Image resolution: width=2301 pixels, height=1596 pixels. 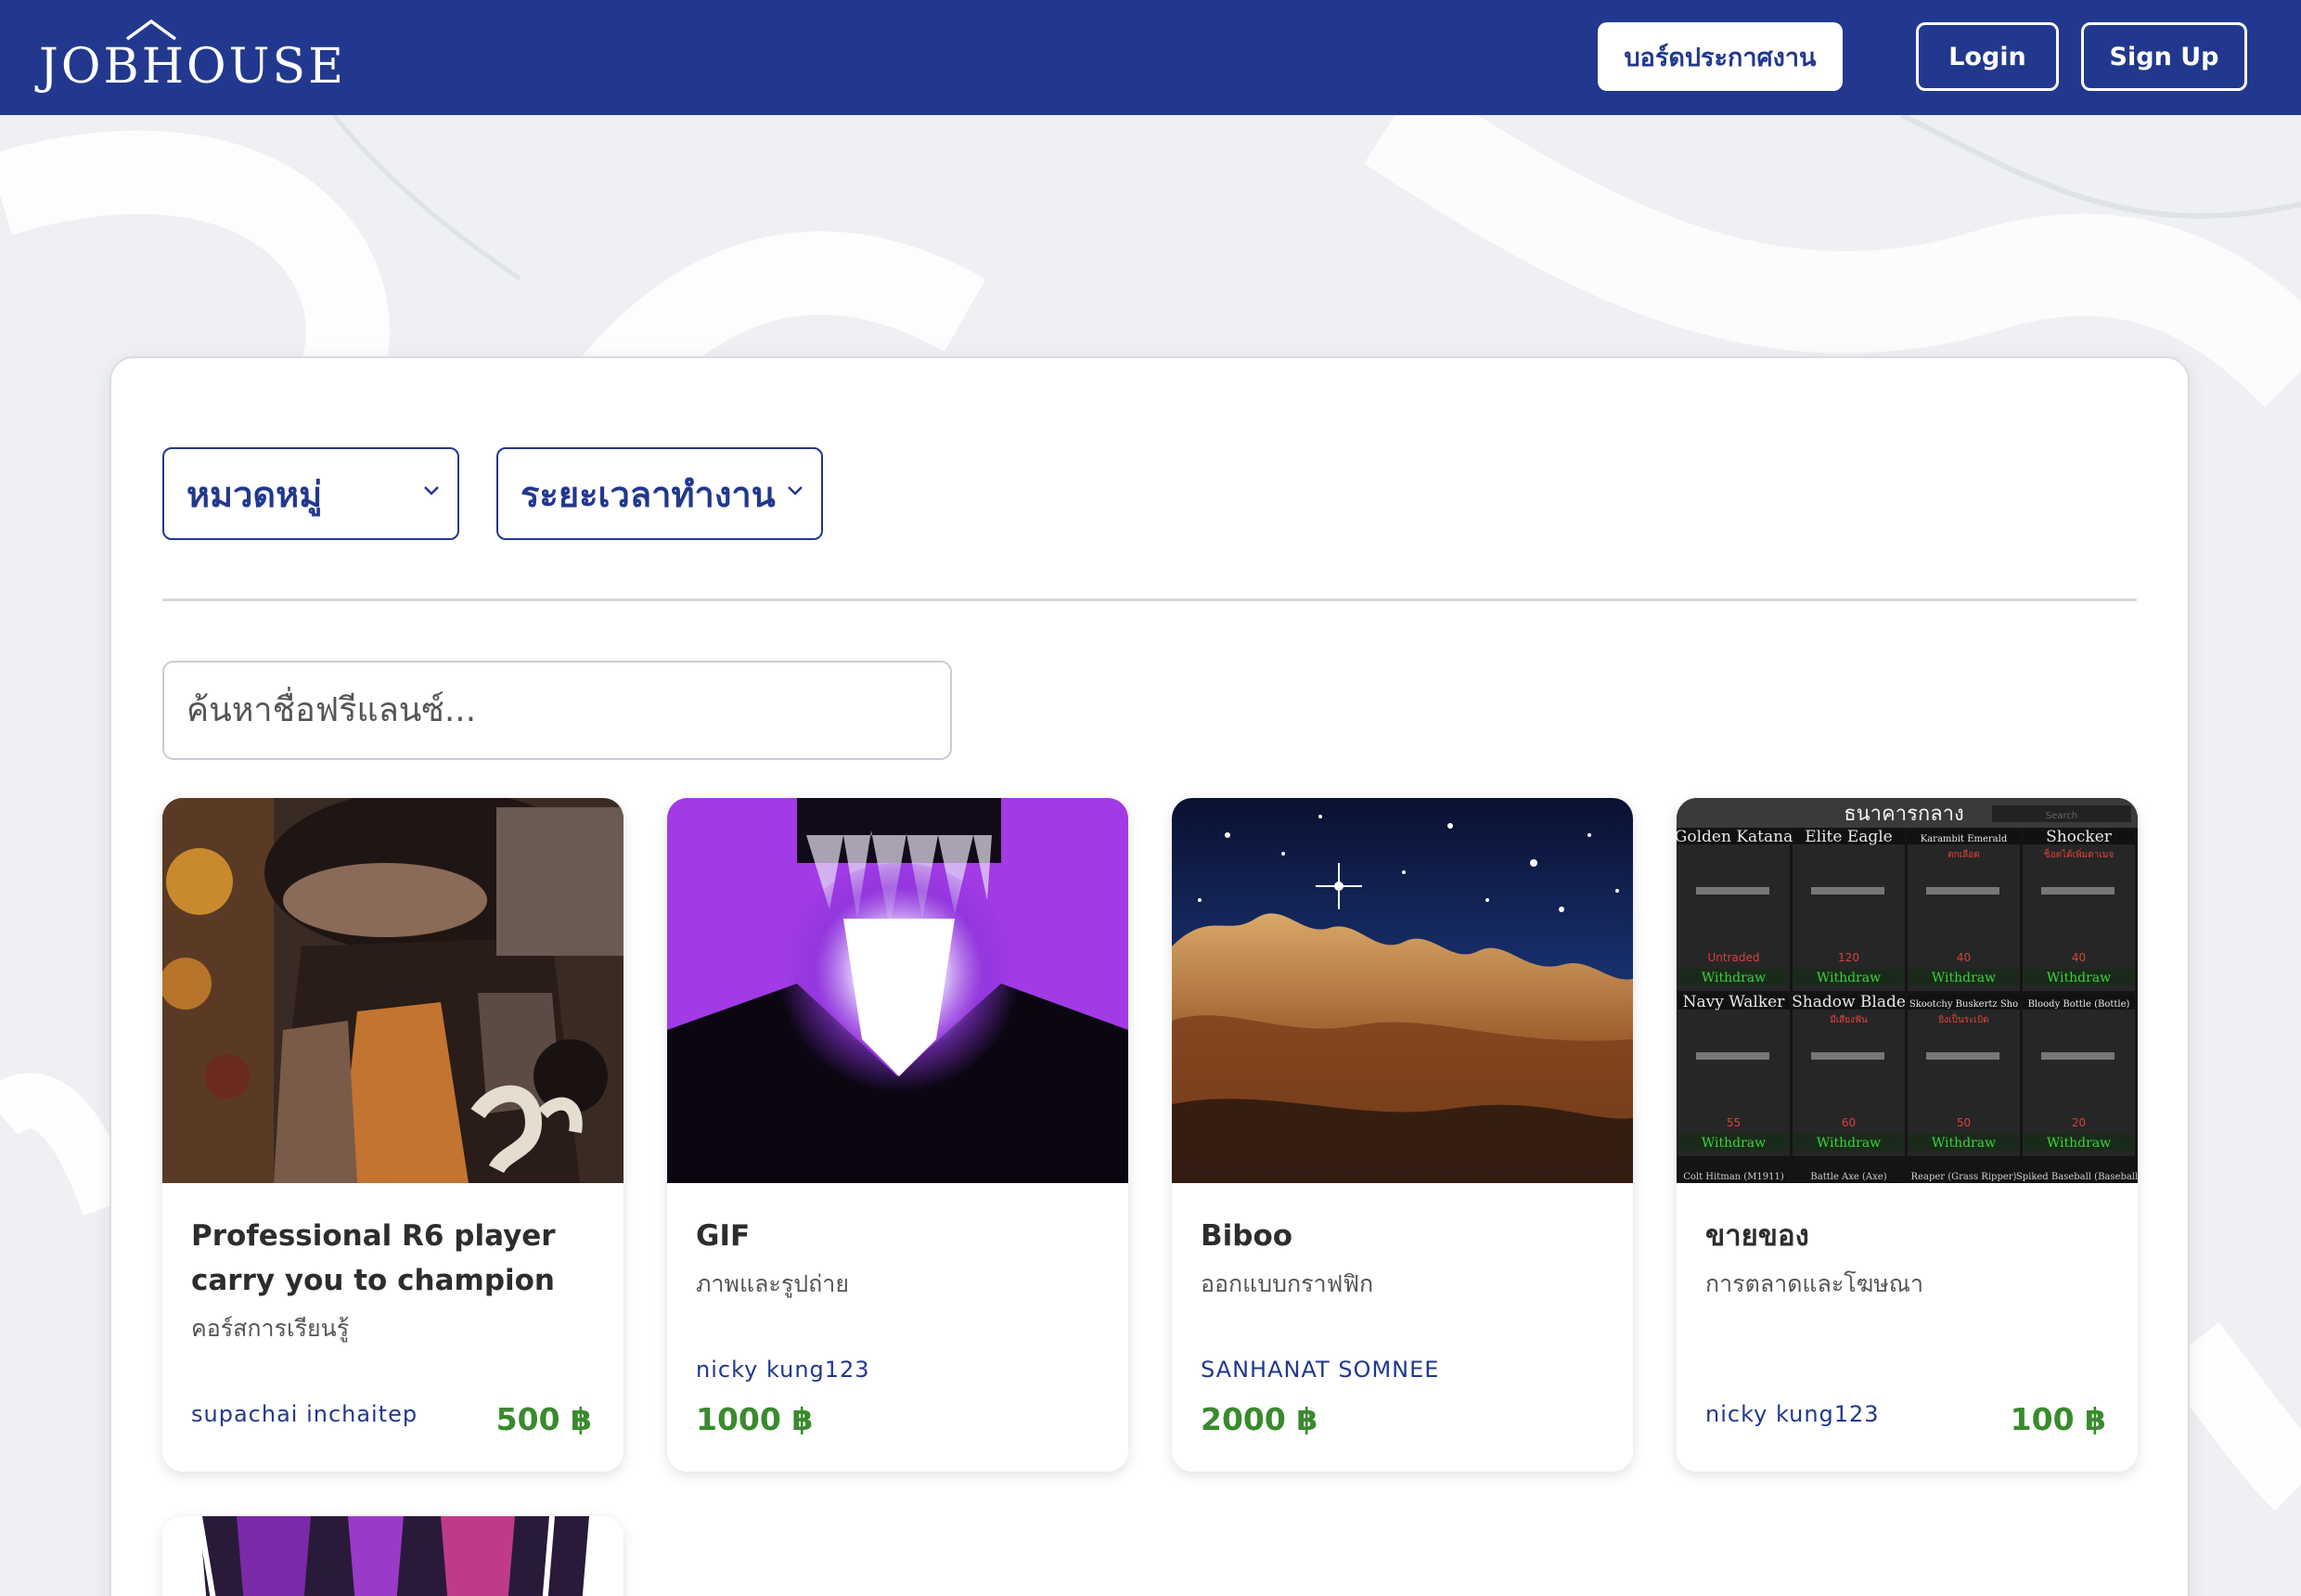 I want to click on inventory-item-note: มีเสียงฟัน, so click(x=1849, y=1020).